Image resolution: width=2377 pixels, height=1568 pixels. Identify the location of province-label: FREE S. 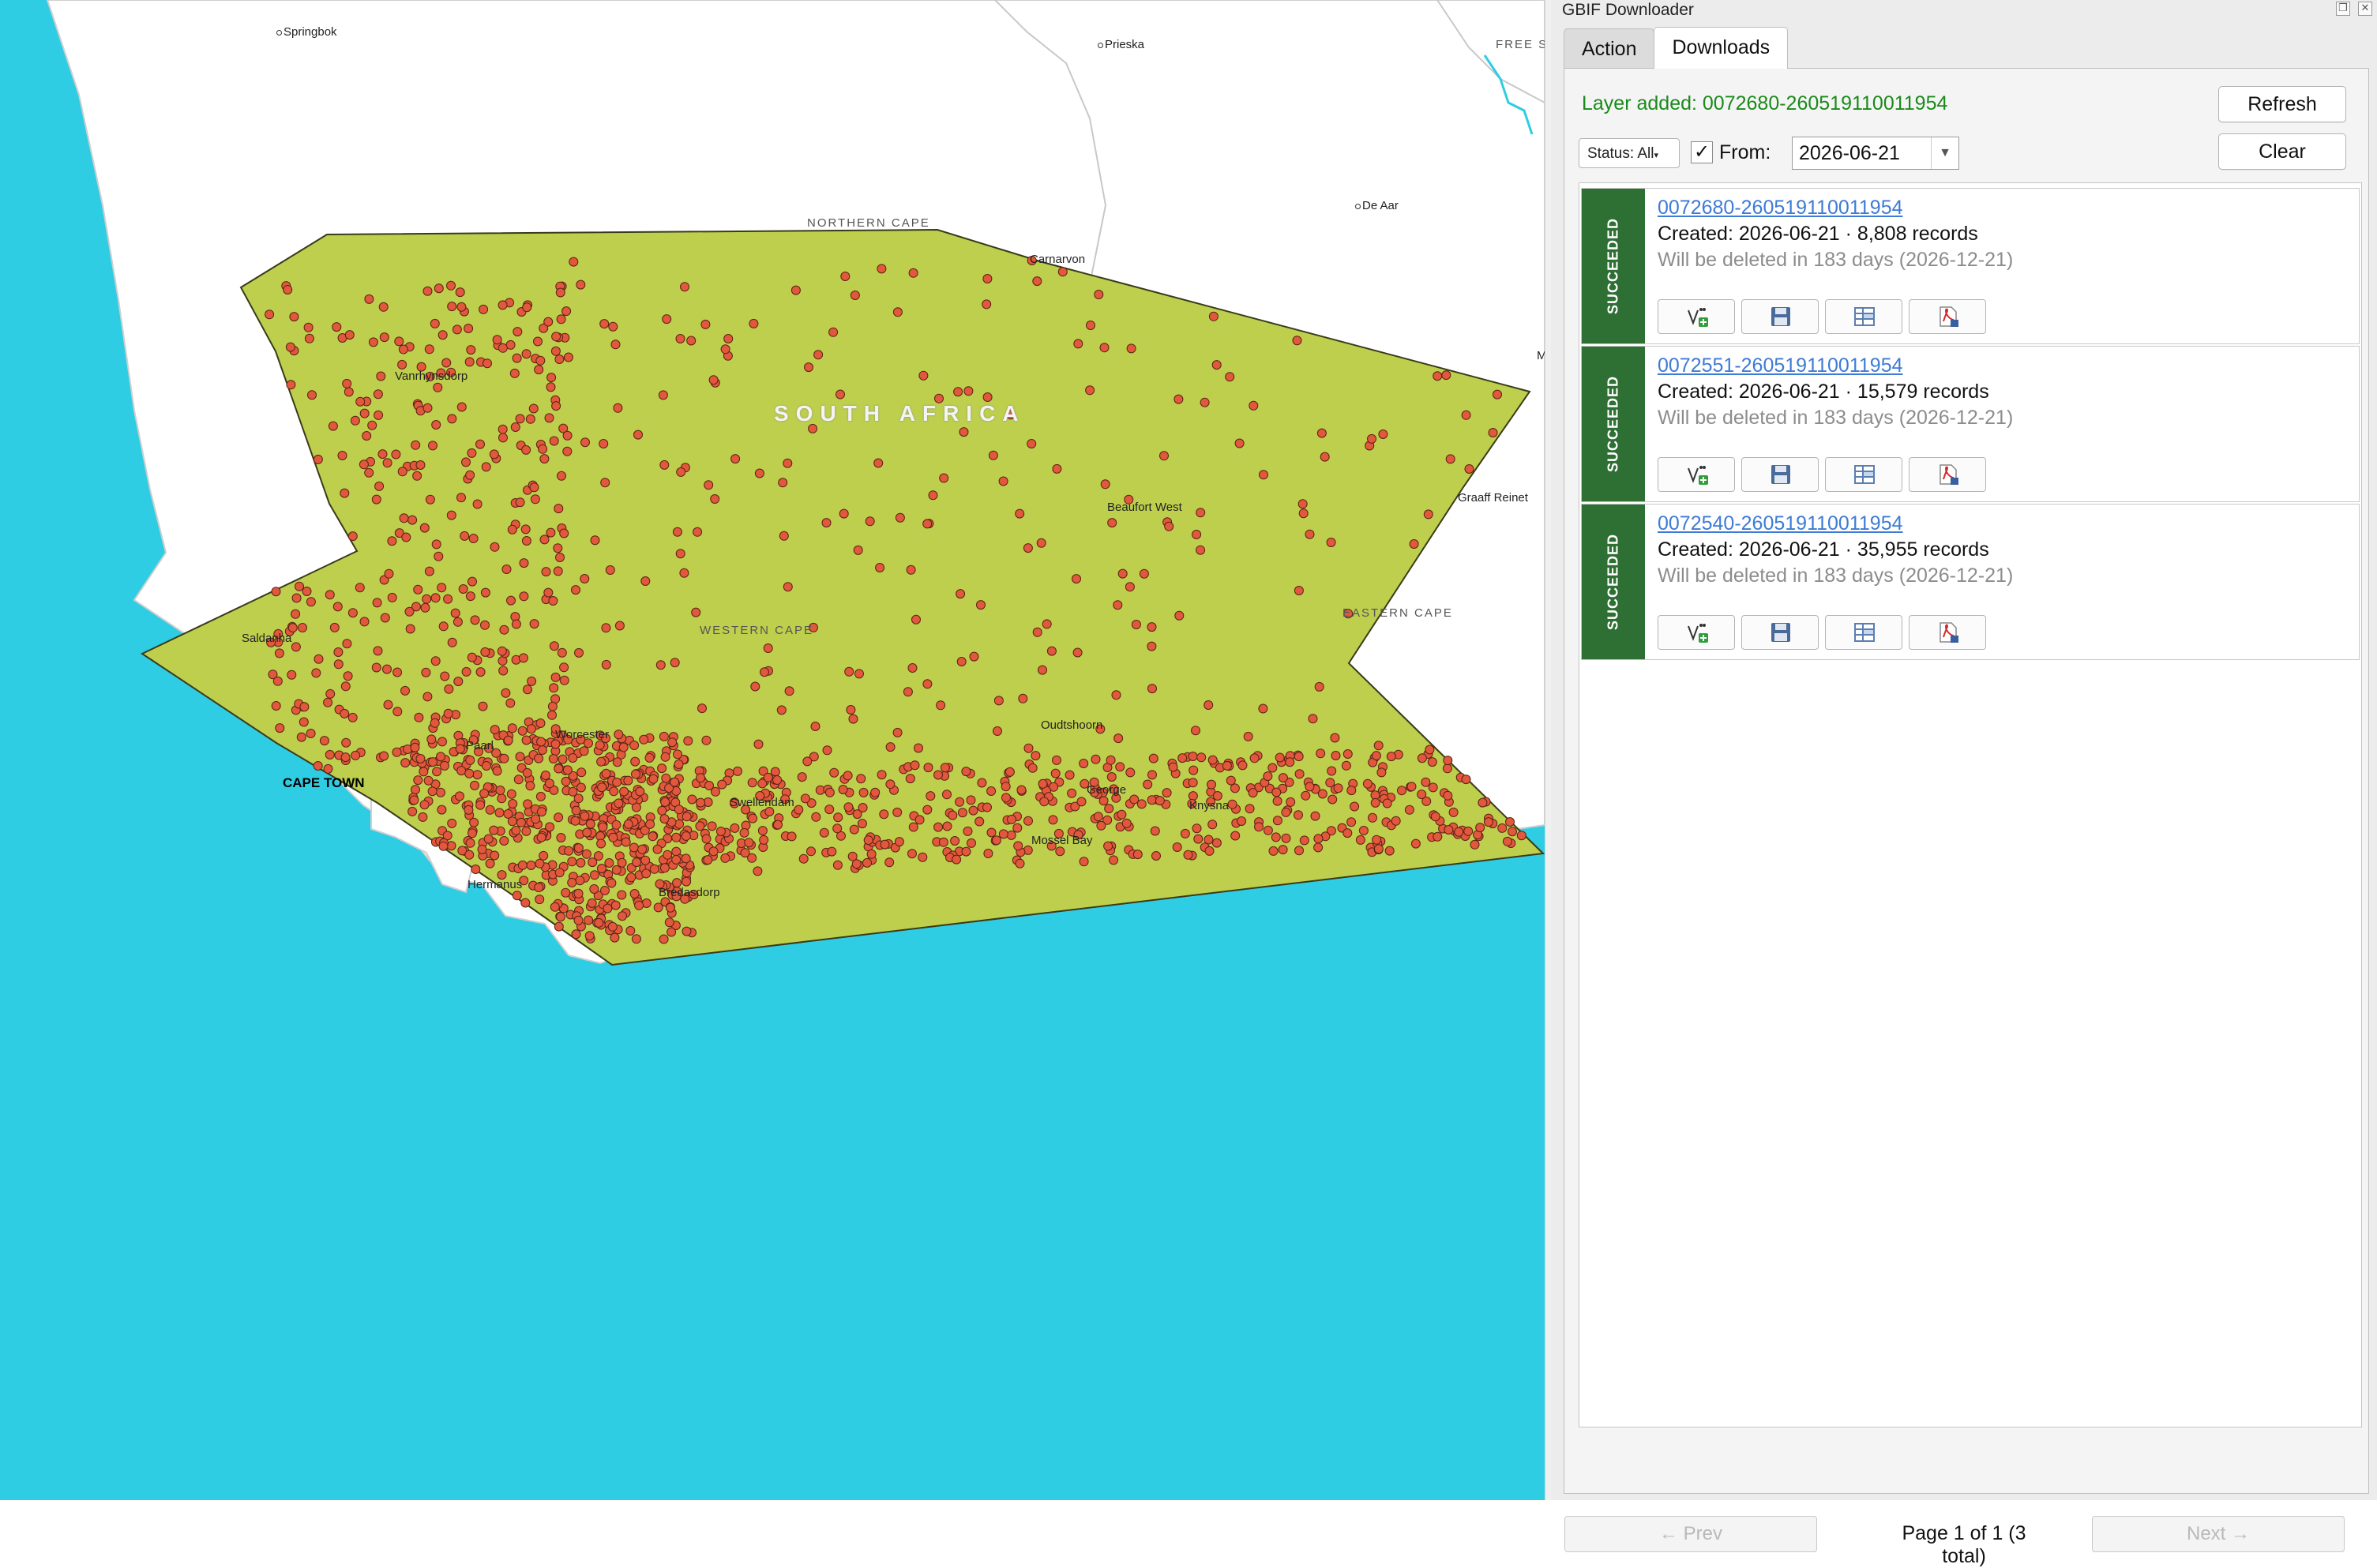
(1520, 44).